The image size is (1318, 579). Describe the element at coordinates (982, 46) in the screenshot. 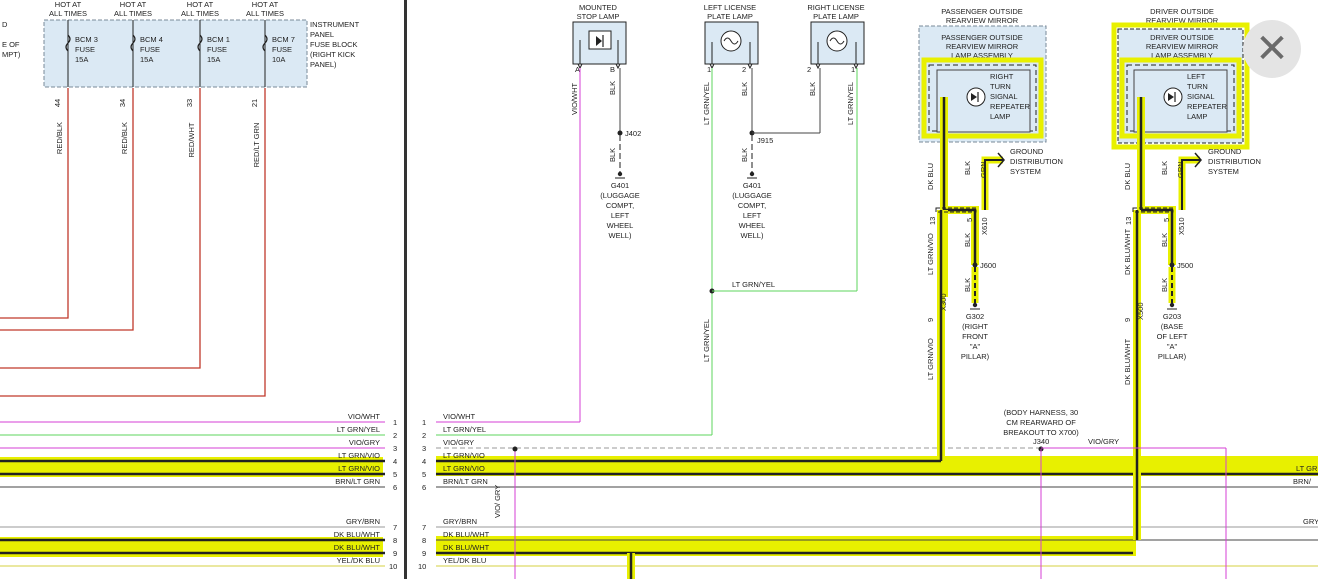

I see `svg-text: REARVIEW MIRROR` at that location.